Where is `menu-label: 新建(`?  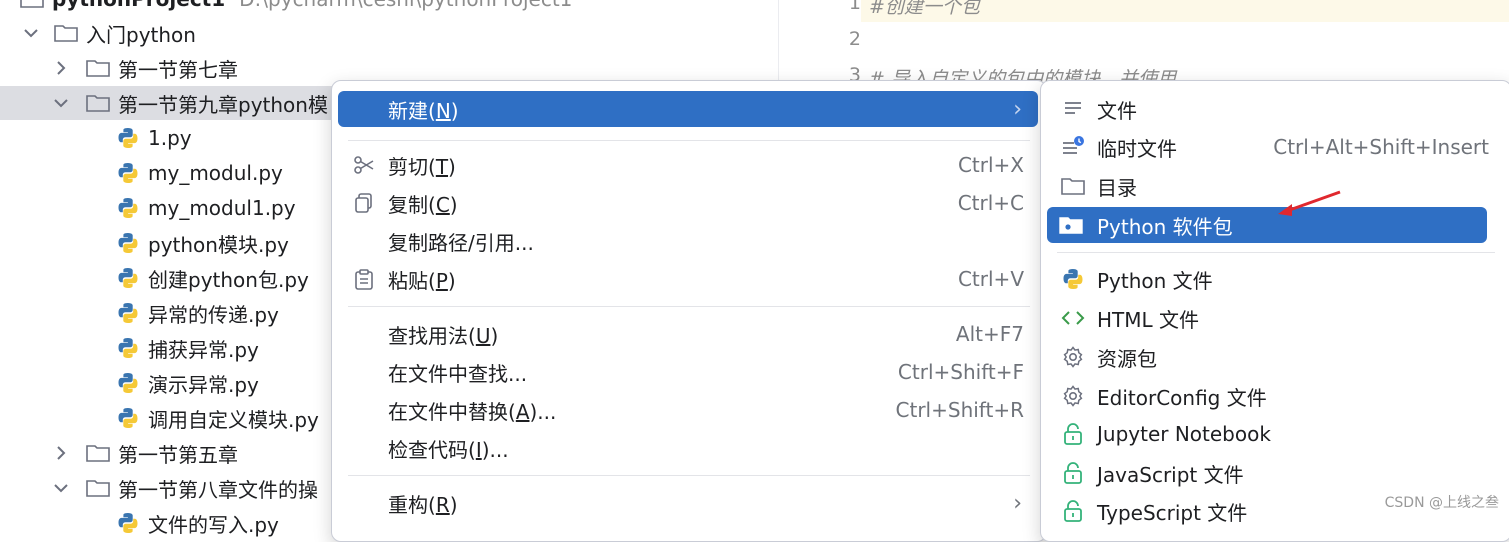 menu-label: 新建( is located at coordinates (412, 110).